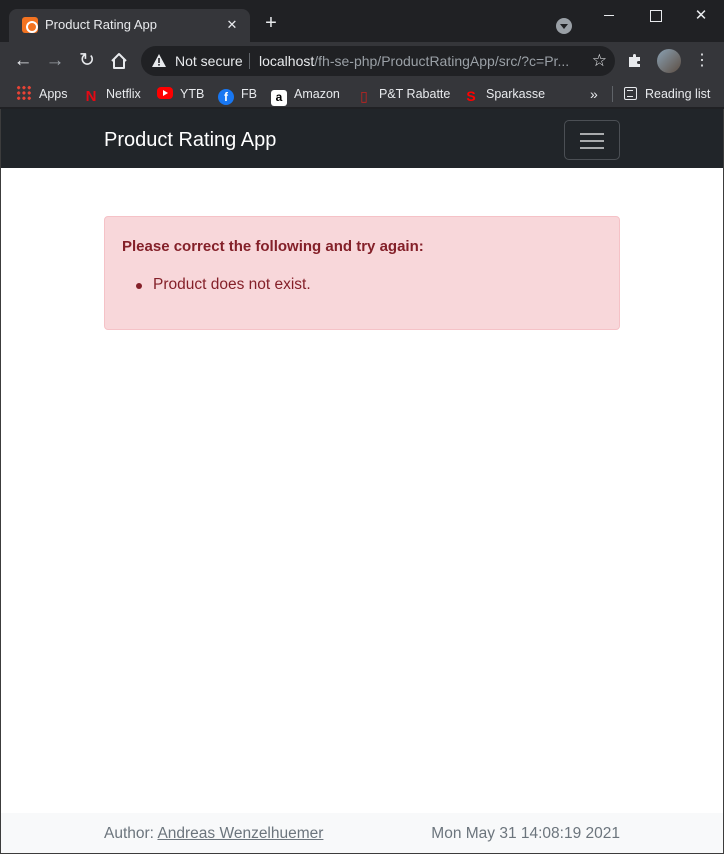 Image resolution: width=724 pixels, height=854 pixels. I want to click on reload-icon: ↻, so click(87, 61).